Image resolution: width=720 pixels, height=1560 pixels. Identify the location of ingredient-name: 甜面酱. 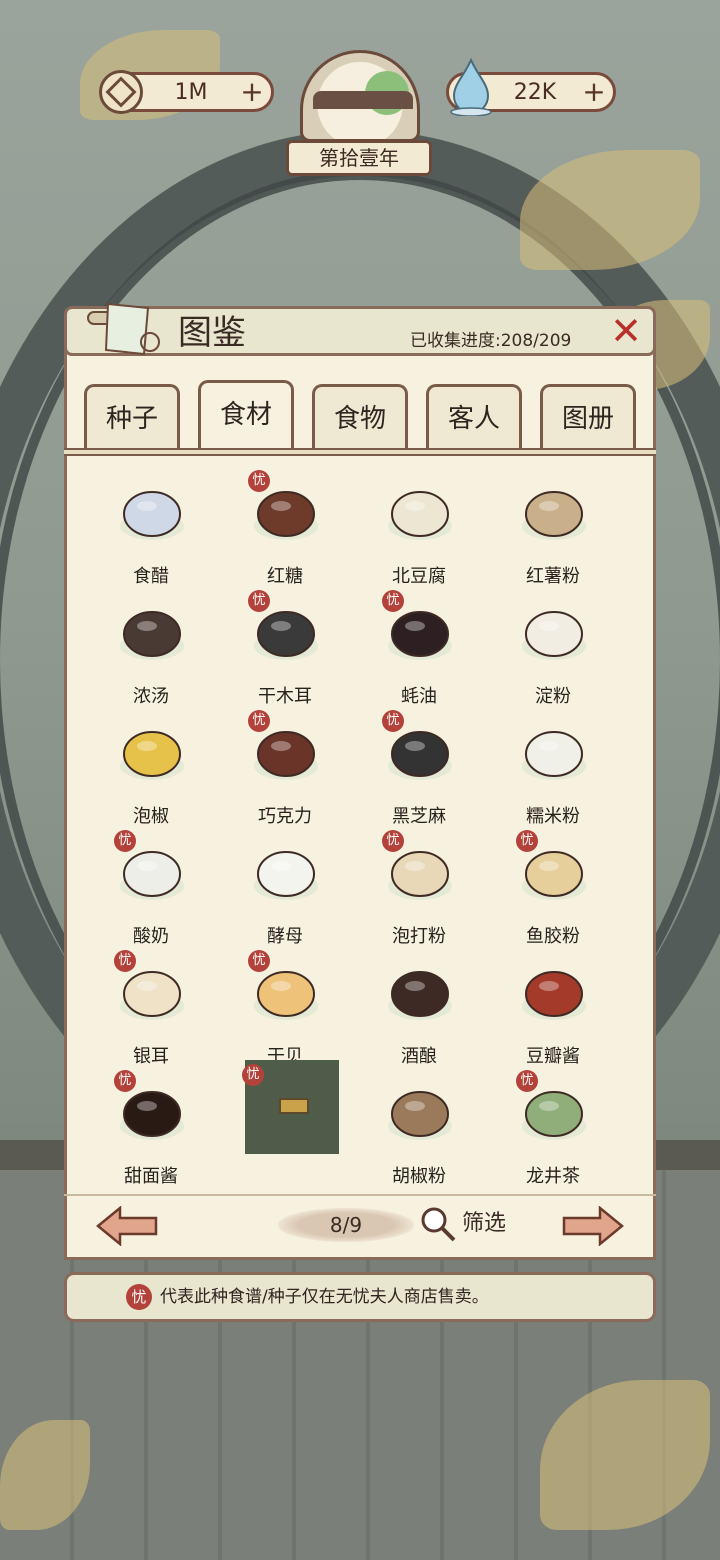
(151, 1176).